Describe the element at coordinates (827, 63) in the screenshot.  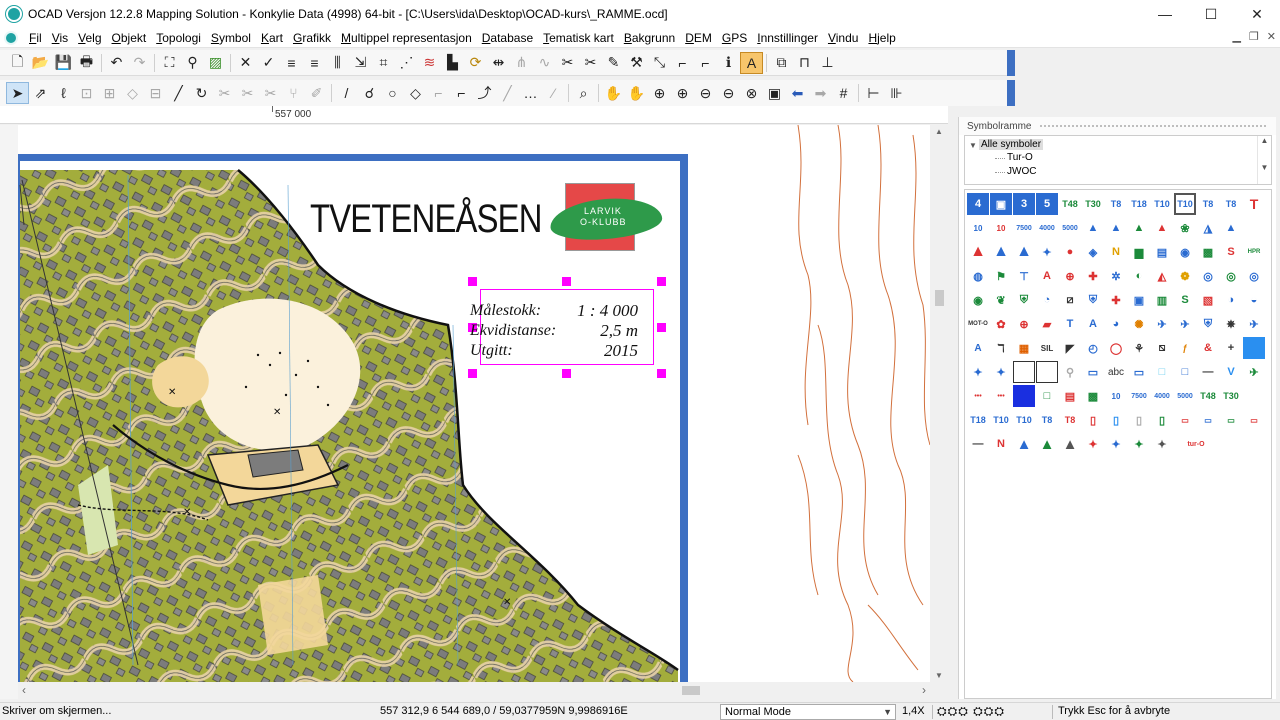
I see `angle-icon: ⊥` at that location.